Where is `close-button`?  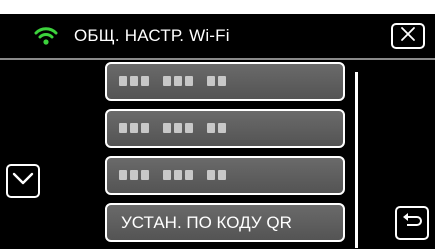 close-button is located at coordinates (408, 36).